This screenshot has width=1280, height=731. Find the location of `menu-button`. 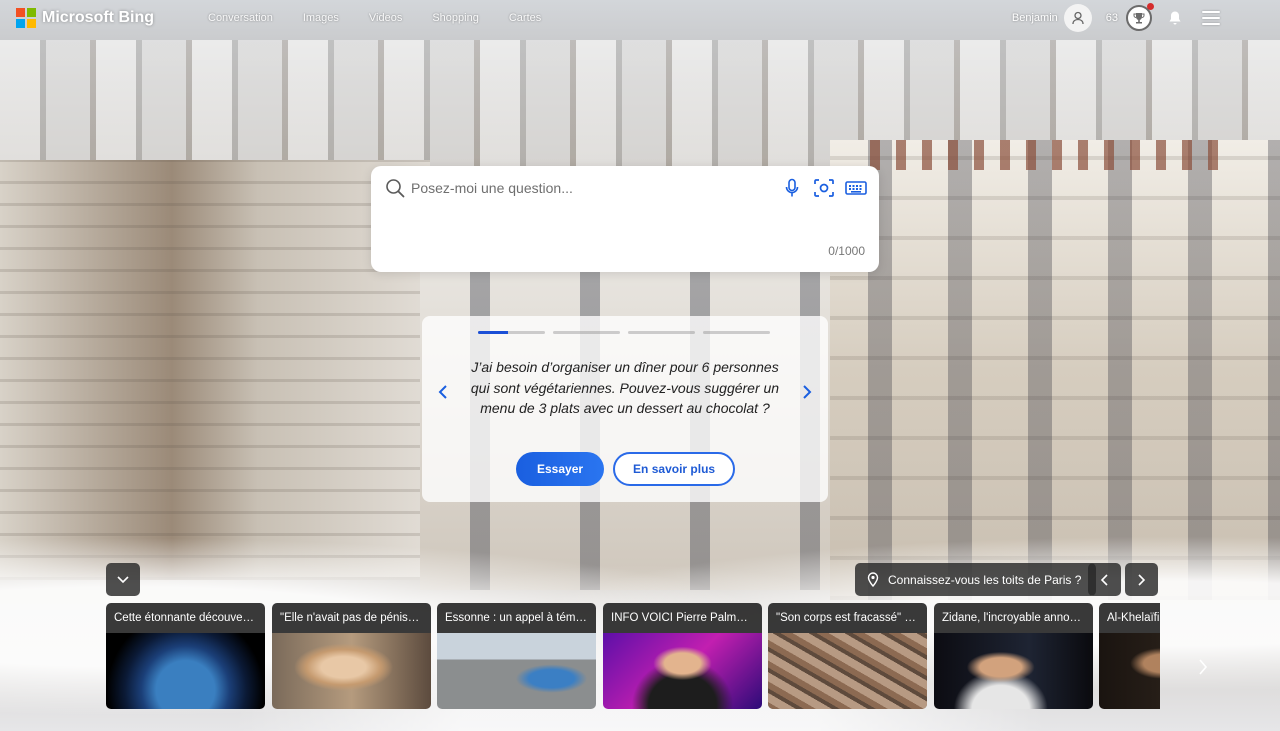

menu-button is located at coordinates (1211, 18).